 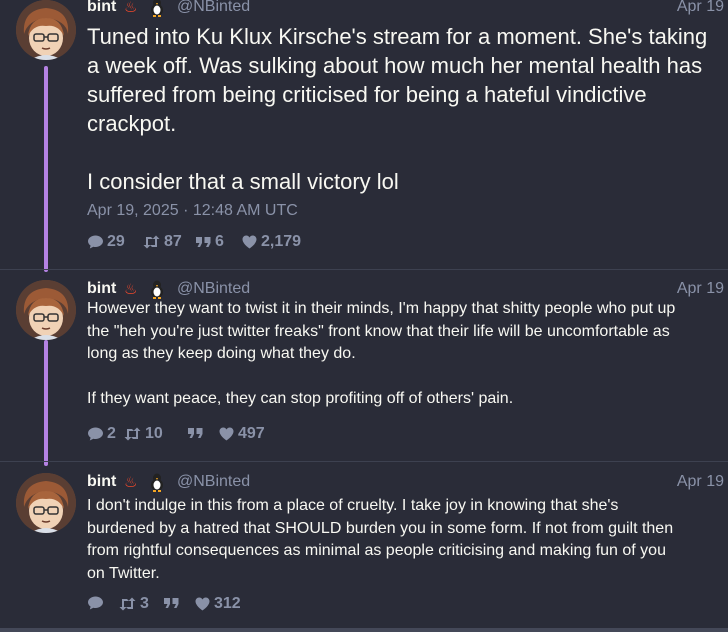 What do you see at coordinates (227, 603) in the screenshot?
I see `like-count: 312` at bounding box center [227, 603].